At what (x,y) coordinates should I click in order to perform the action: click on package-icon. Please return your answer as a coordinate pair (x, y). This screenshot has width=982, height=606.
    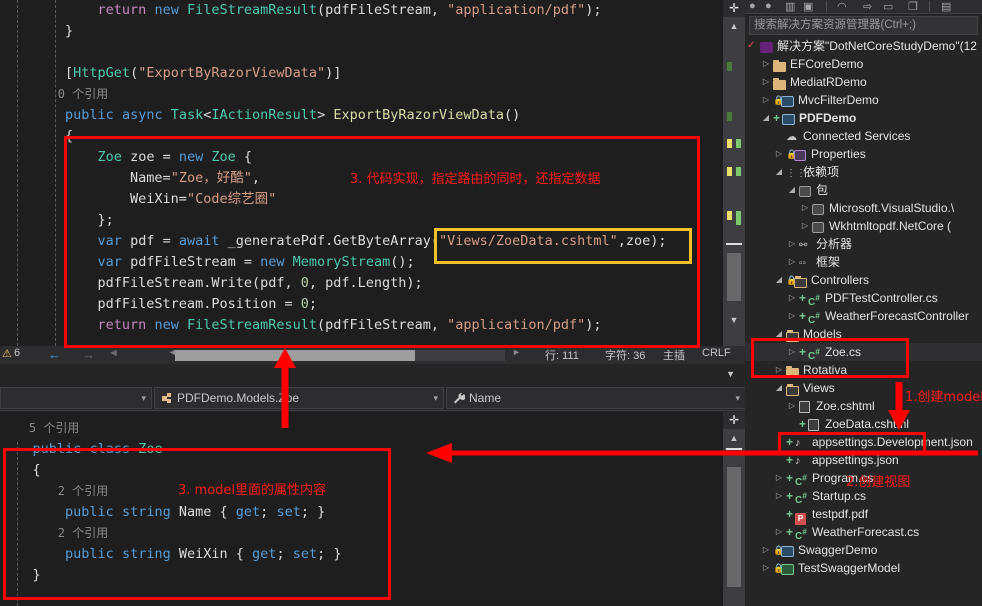
    Looking at the image, I should click on (805, 190).